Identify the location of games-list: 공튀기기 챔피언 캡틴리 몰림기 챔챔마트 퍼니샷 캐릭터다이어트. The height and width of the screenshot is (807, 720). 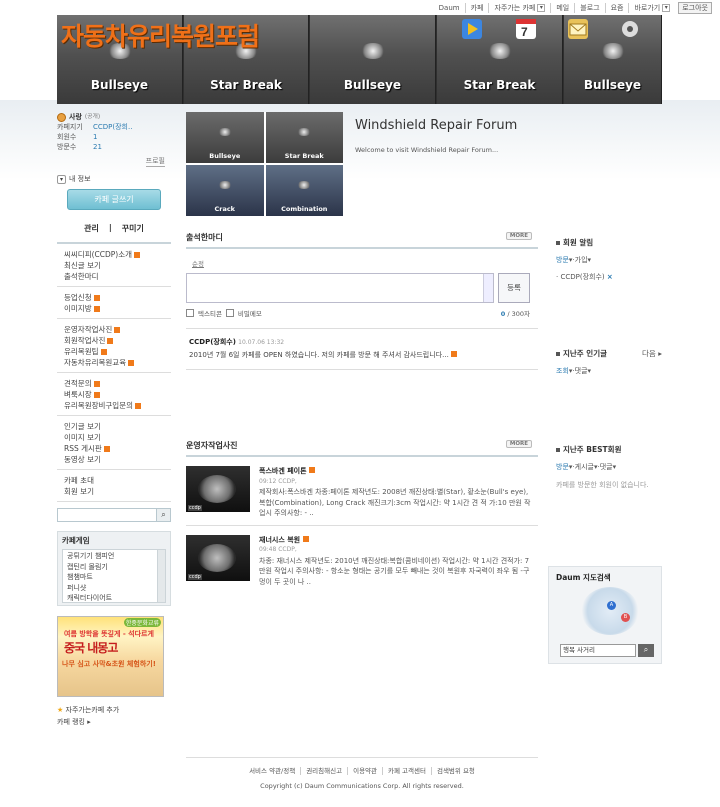
(114, 576).